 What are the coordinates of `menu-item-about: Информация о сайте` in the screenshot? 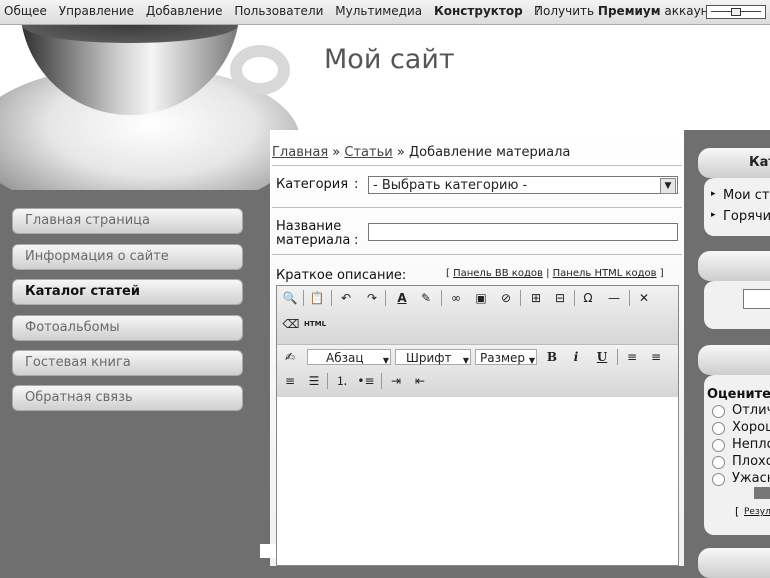 It's located at (127, 257).